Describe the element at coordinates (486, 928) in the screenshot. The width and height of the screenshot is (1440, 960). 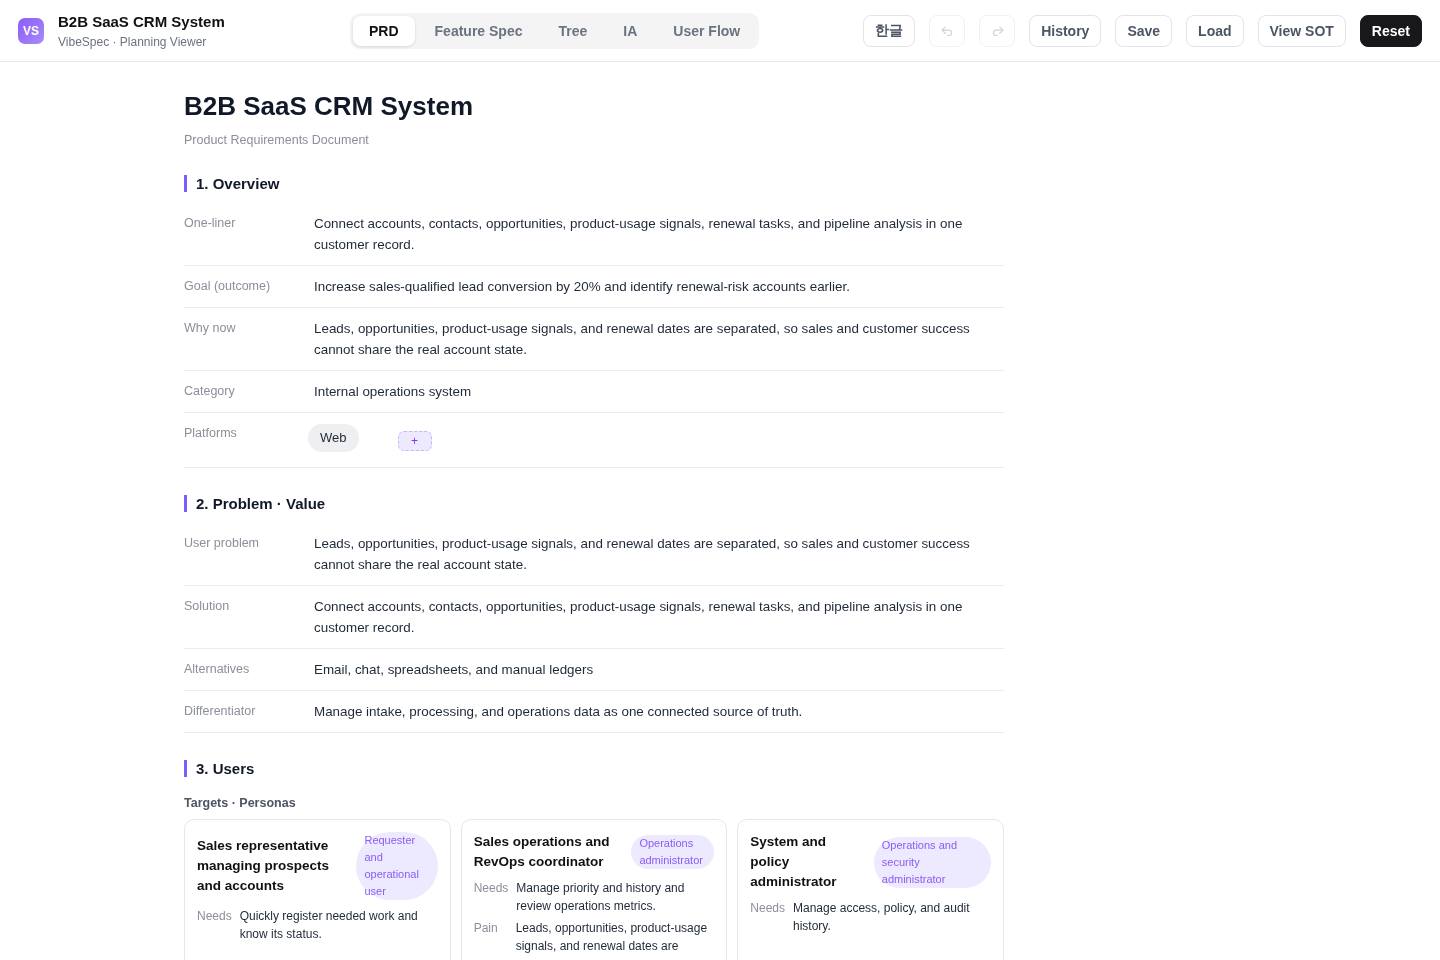
I see `detail-label: Pain` at that location.